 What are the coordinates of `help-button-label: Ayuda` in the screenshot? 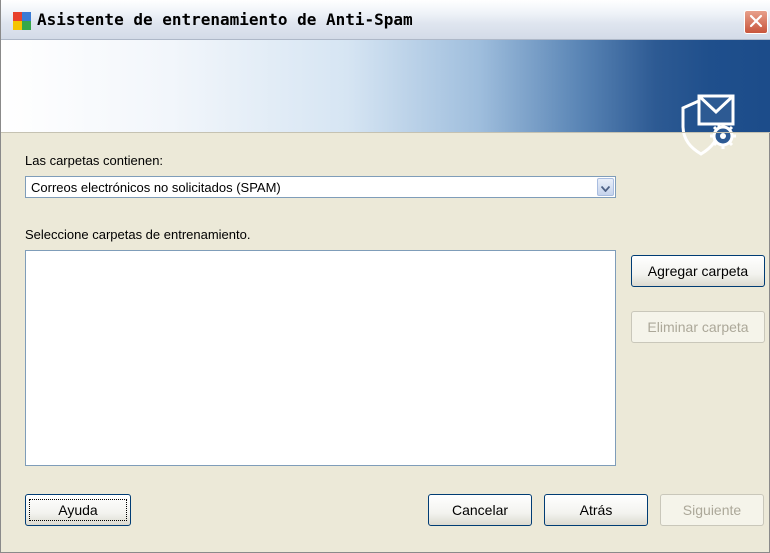 It's located at (78, 510).